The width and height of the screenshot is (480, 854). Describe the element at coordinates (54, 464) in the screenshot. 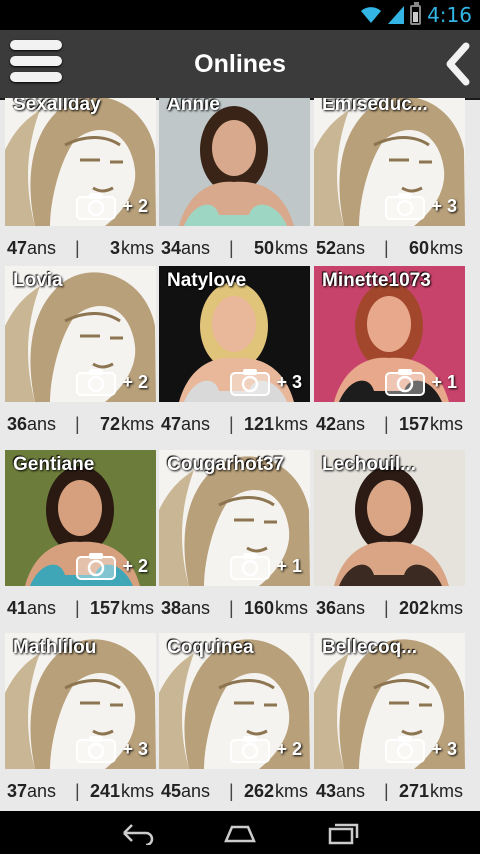

I see `profile-name: Gentiane` at that location.